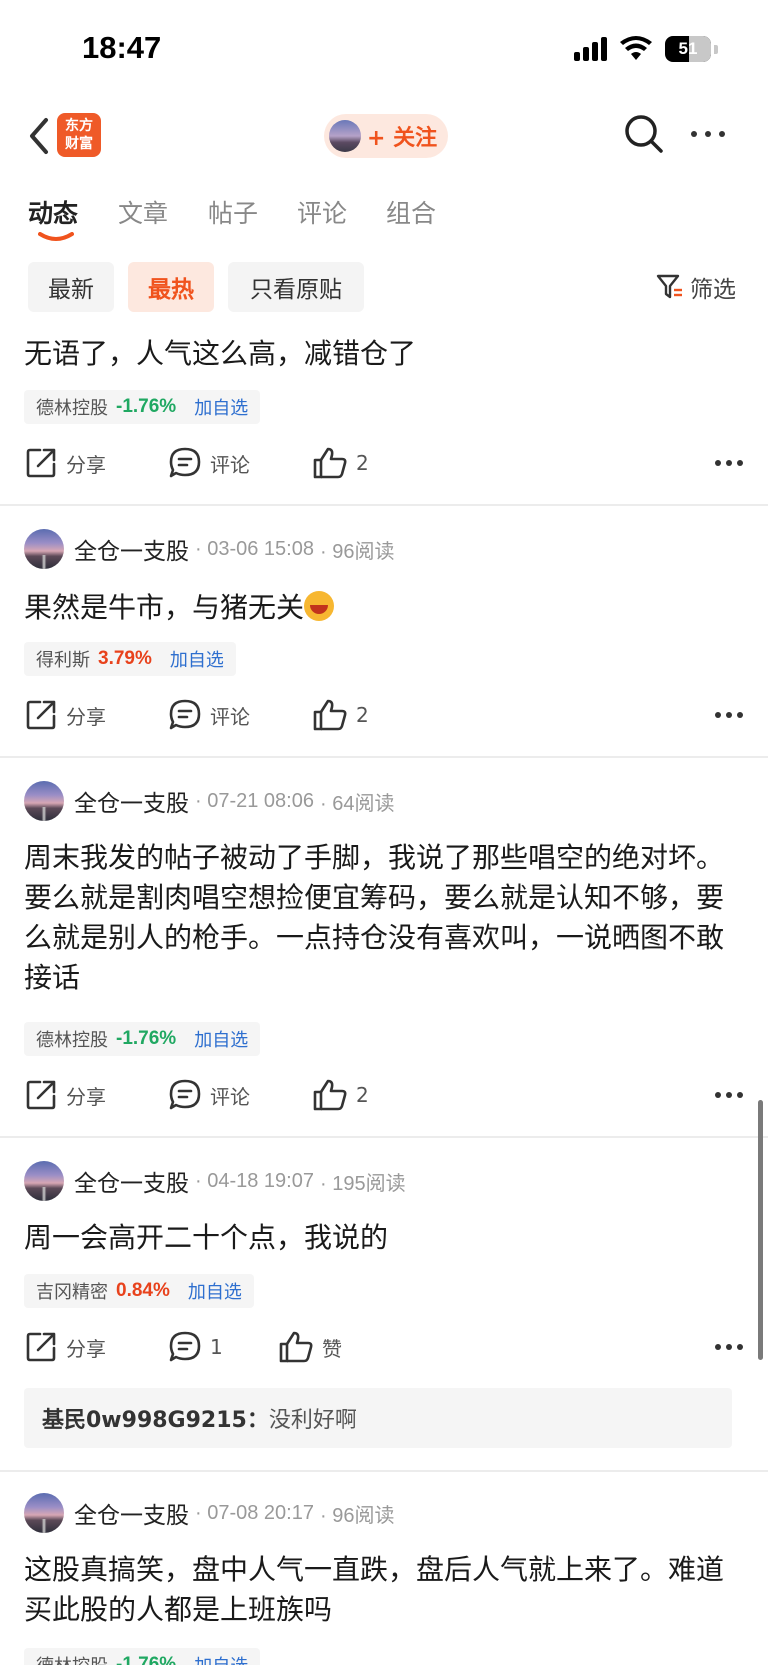 The image size is (768, 1665). Describe the element at coordinates (713, 290) in the screenshot. I see `filter-label: 筛选` at that location.